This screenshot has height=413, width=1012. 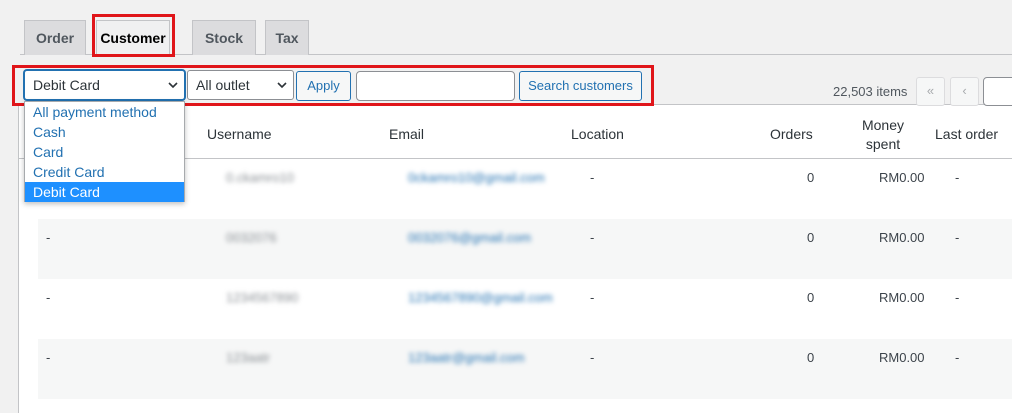 What do you see at coordinates (55, 37) in the screenshot?
I see `tab-order: Order` at bounding box center [55, 37].